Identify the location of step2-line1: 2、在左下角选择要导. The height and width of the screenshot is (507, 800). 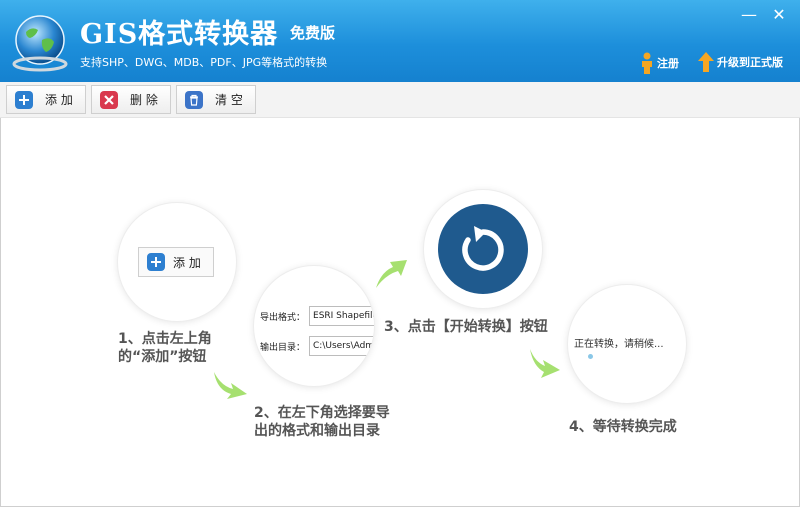
(322, 413).